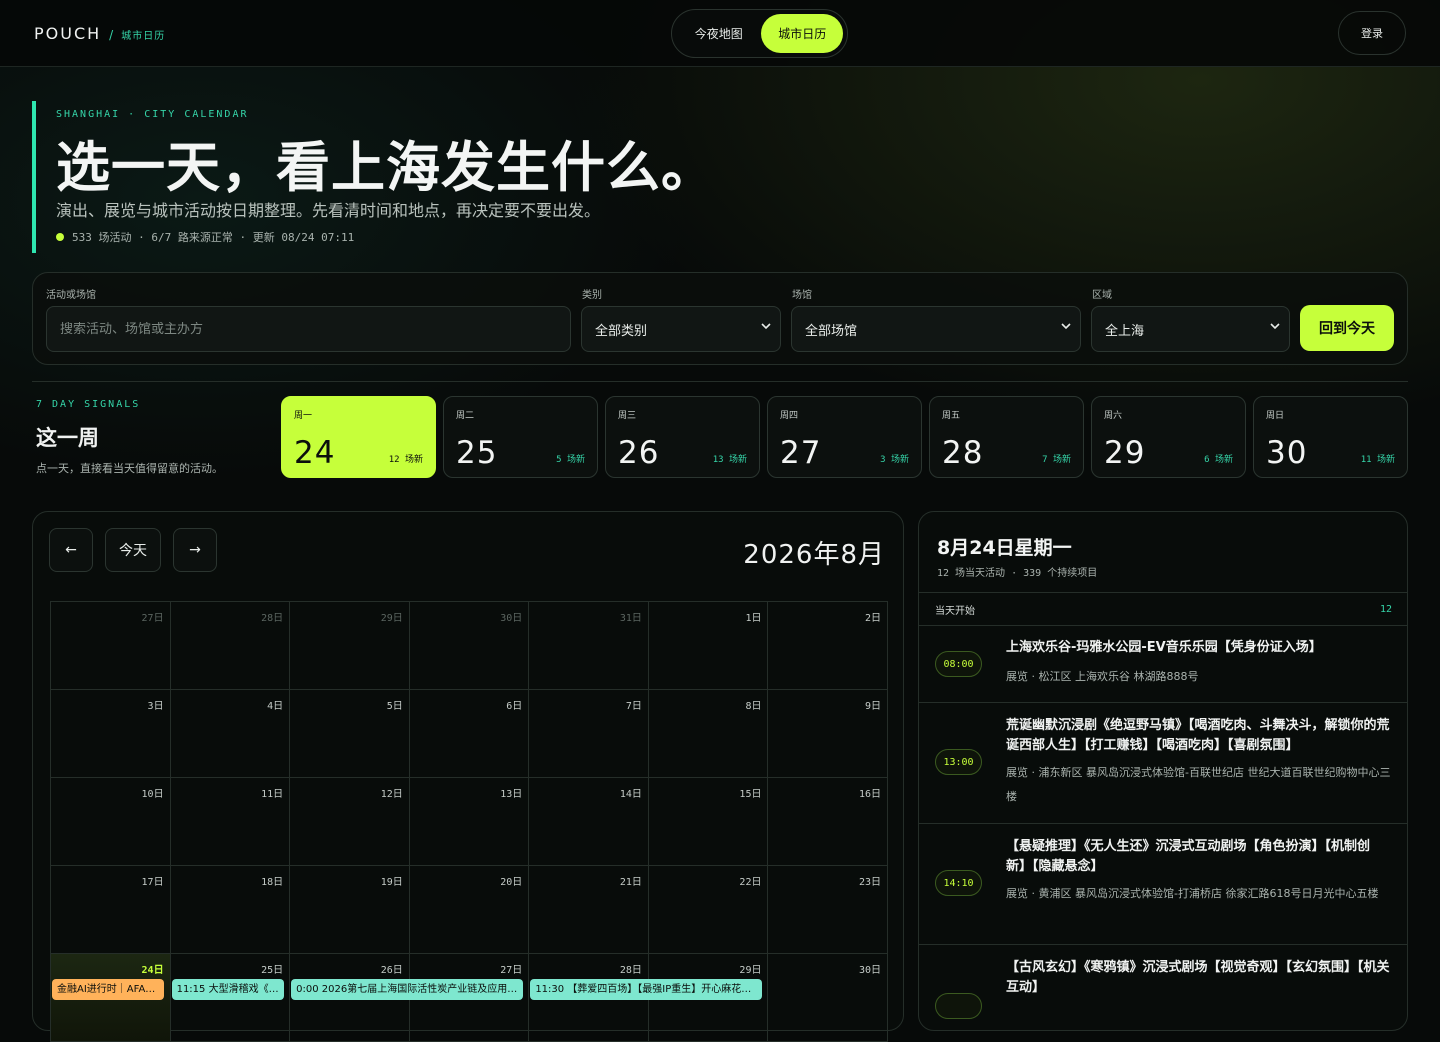 The image size is (1440, 1042). I want to click on day-card: 周日 30 11 场新, so click(1330, 437).